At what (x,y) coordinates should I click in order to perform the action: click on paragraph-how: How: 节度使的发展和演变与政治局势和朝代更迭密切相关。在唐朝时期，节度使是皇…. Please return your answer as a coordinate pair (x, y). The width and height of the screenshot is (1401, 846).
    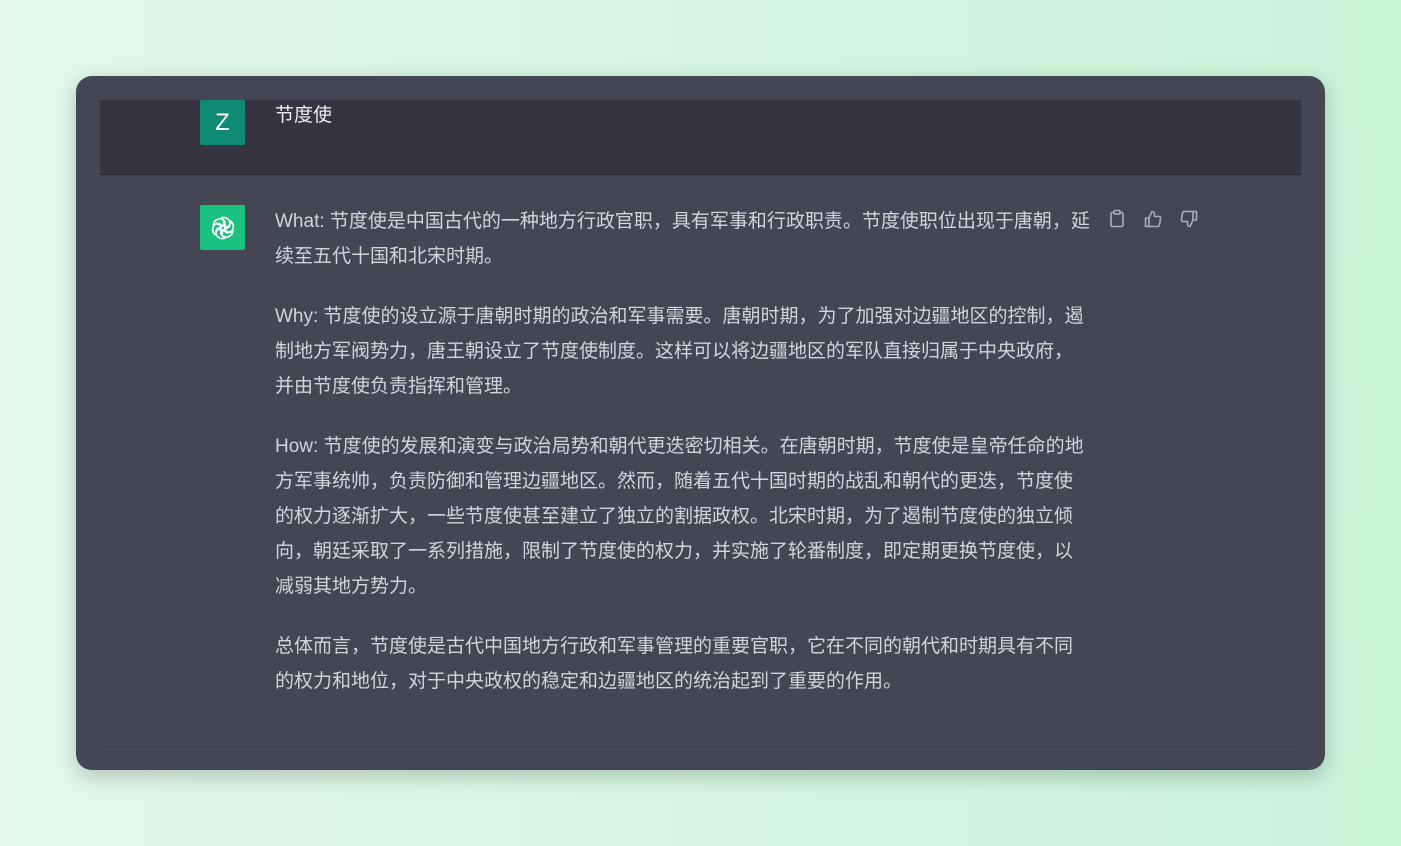
    Looking at the image, I should click on (679, 516).